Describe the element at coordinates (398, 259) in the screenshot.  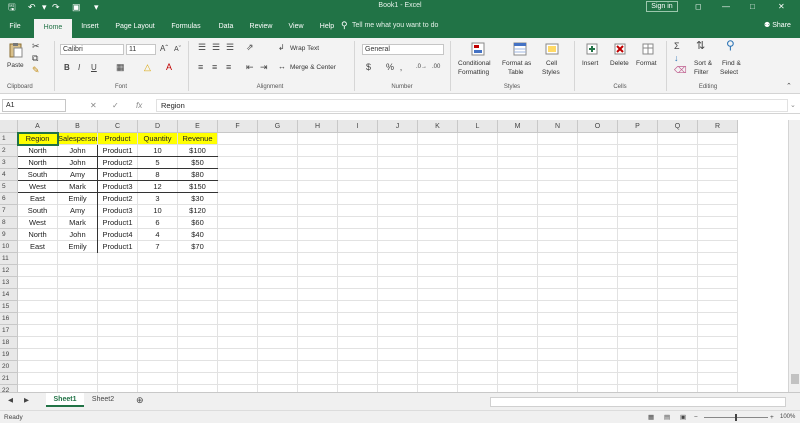
I see `cell-j11` at that location.